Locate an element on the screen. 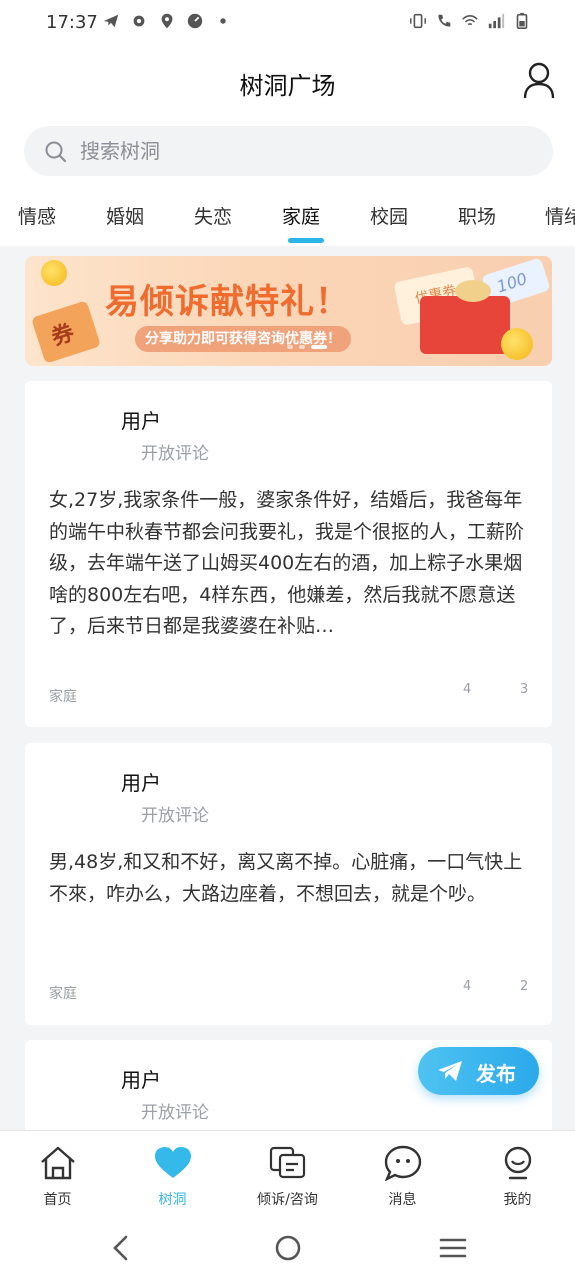 This screenshot has height=1280, width=575. gift-box-icon is located at coordinates (465, 325).